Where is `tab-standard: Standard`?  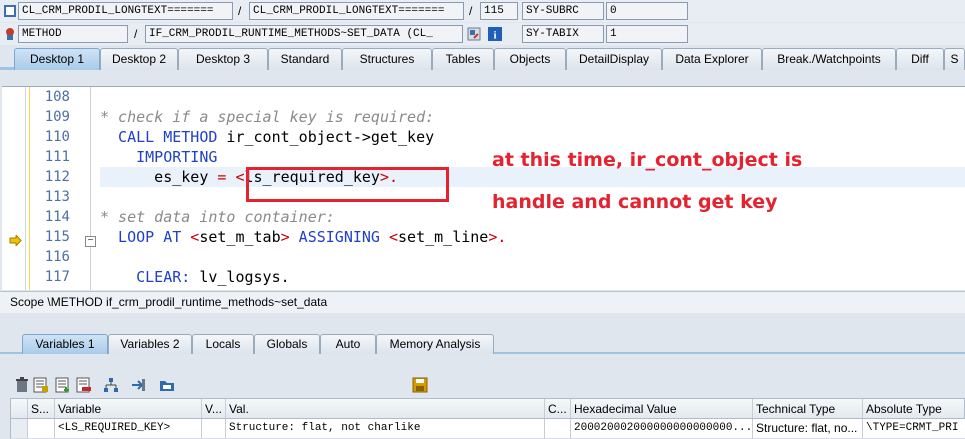
tab-standard: Standard is located at coordinates (305, 59).